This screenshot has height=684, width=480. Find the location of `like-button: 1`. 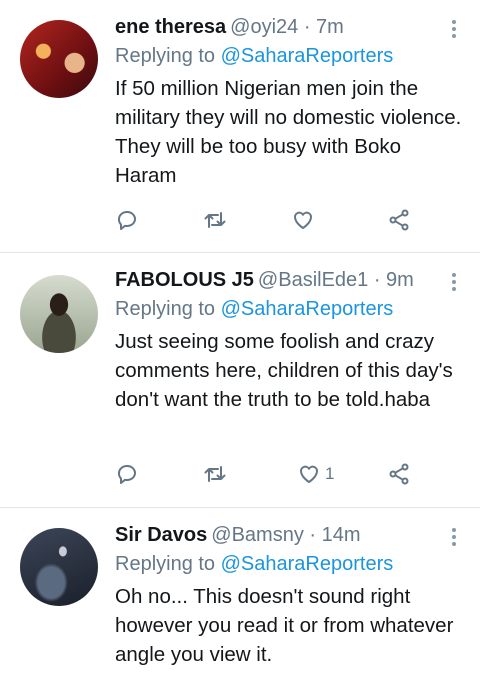

like-button: 1 is located at coordinates (315, 474).